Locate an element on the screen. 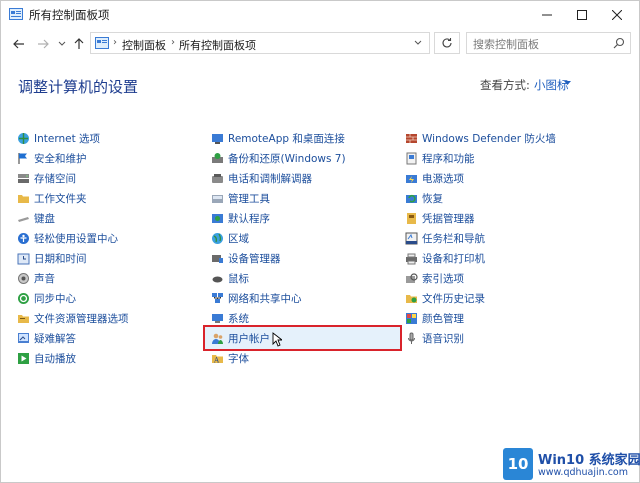 Image resolution: width=640 pixels, height=483 pixels. item-device-manager: 设备管理器 is located at coordinates (246, 258).